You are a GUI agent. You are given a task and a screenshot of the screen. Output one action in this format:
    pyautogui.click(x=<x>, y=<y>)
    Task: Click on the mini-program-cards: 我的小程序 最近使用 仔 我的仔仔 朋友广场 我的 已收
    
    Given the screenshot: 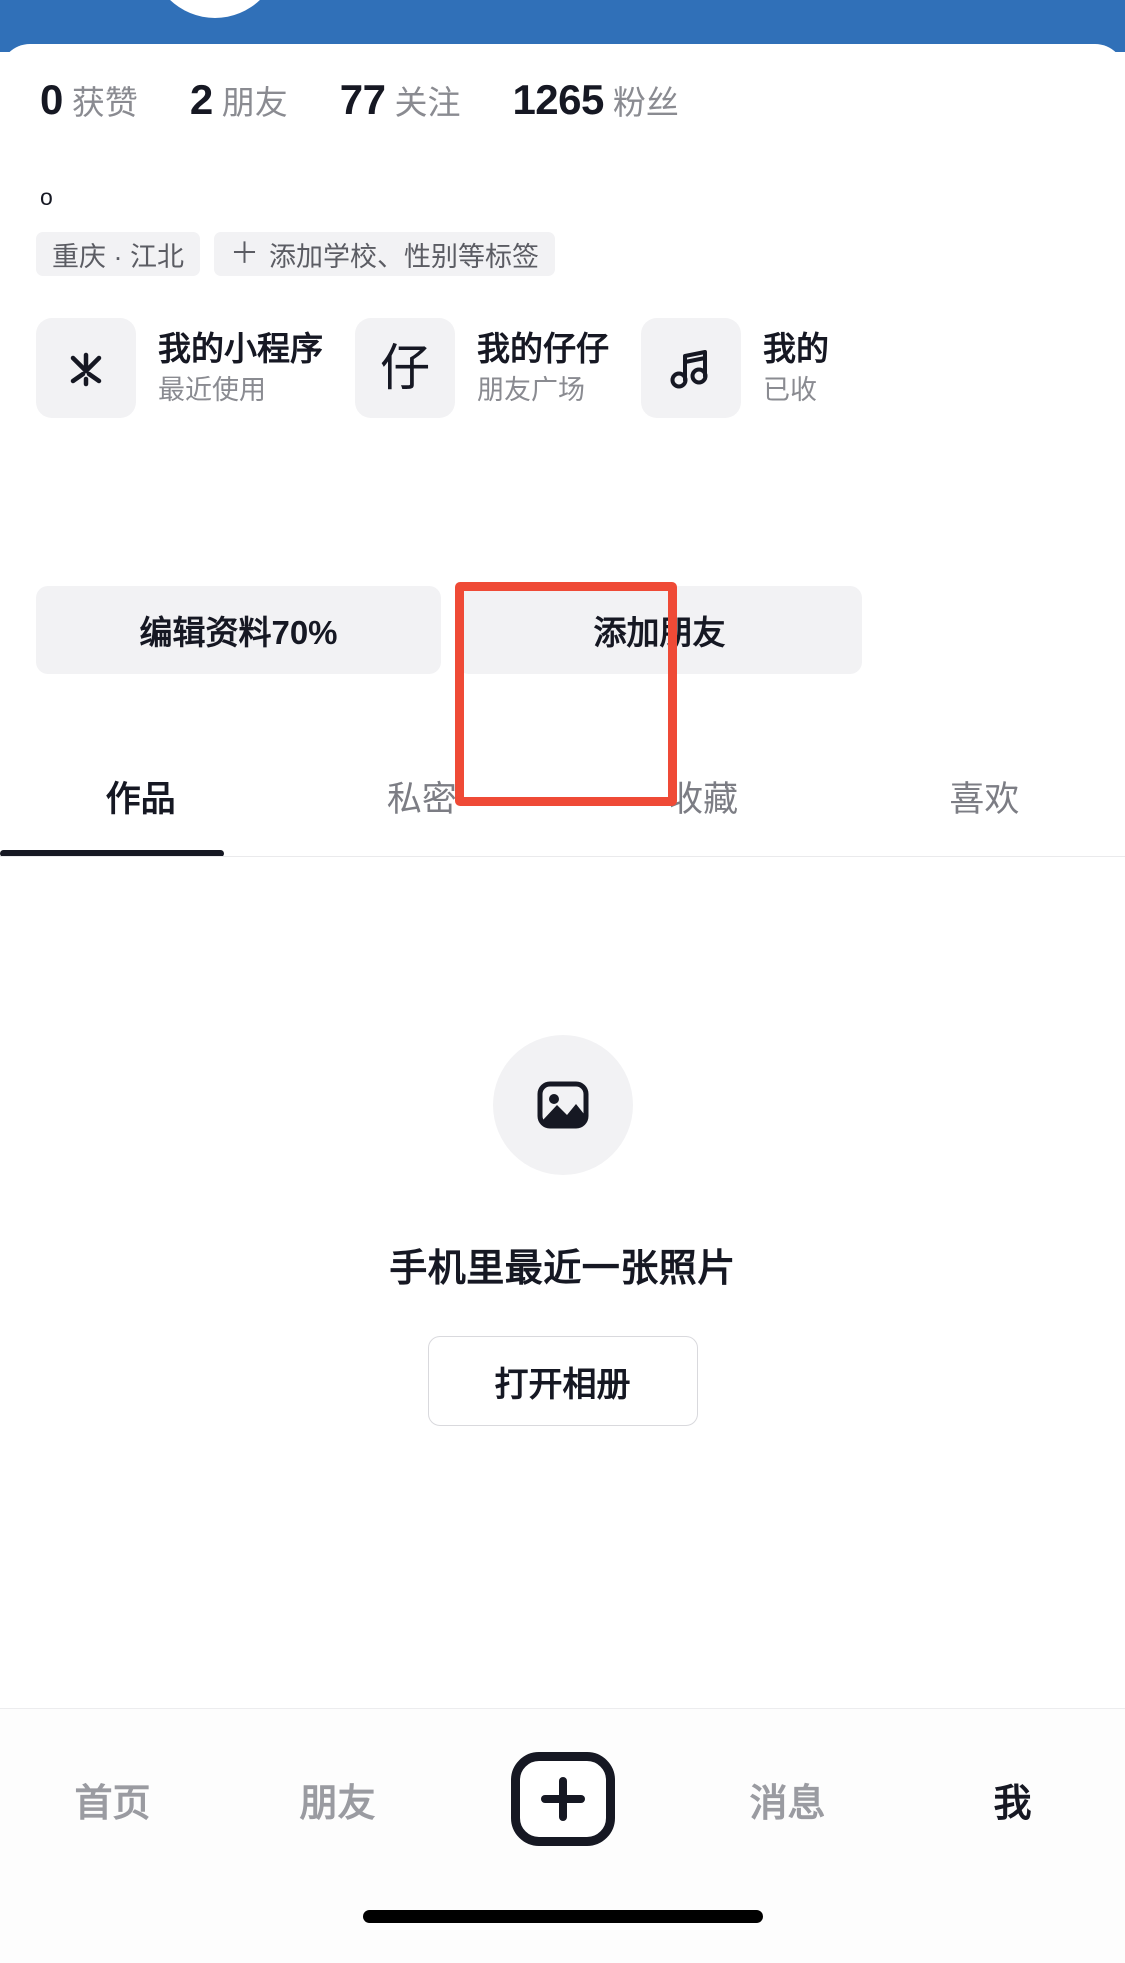 What is the action you would take?
    pyautogui.click(x=432, y=368)
    